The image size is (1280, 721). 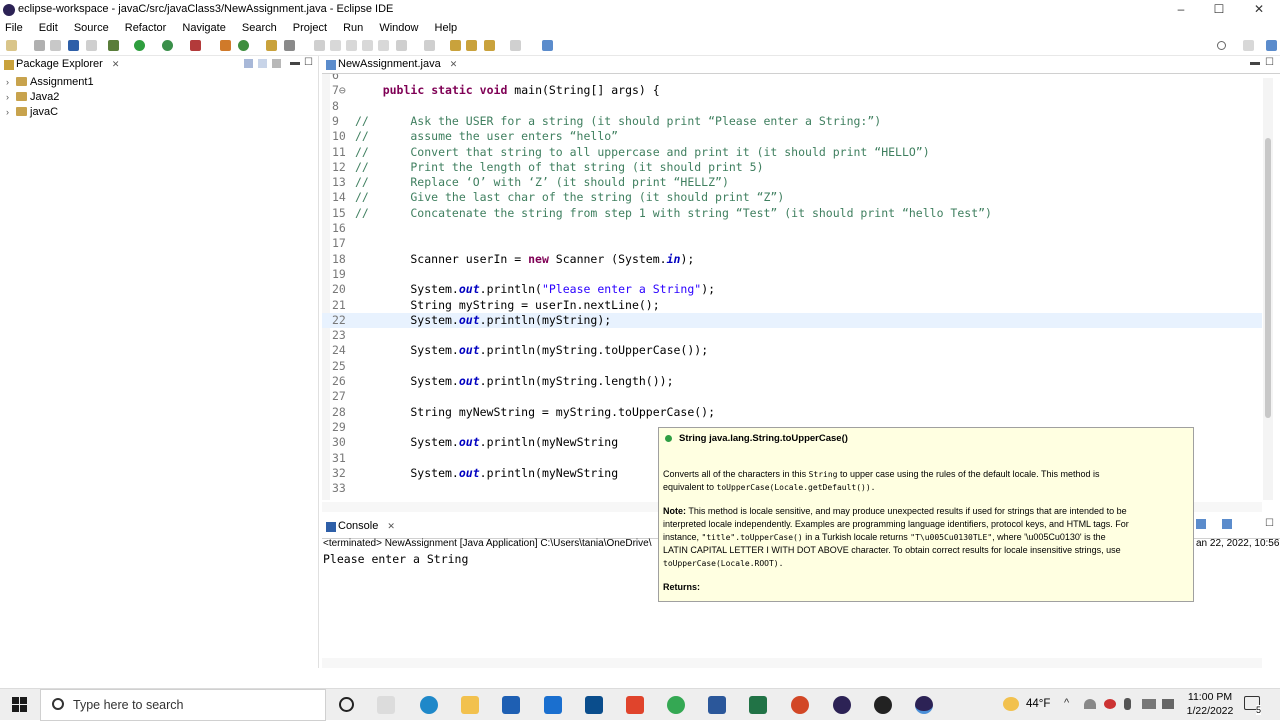 I want to click on code-text: // assume the user enters “hello”, so click(x=486, y=136).